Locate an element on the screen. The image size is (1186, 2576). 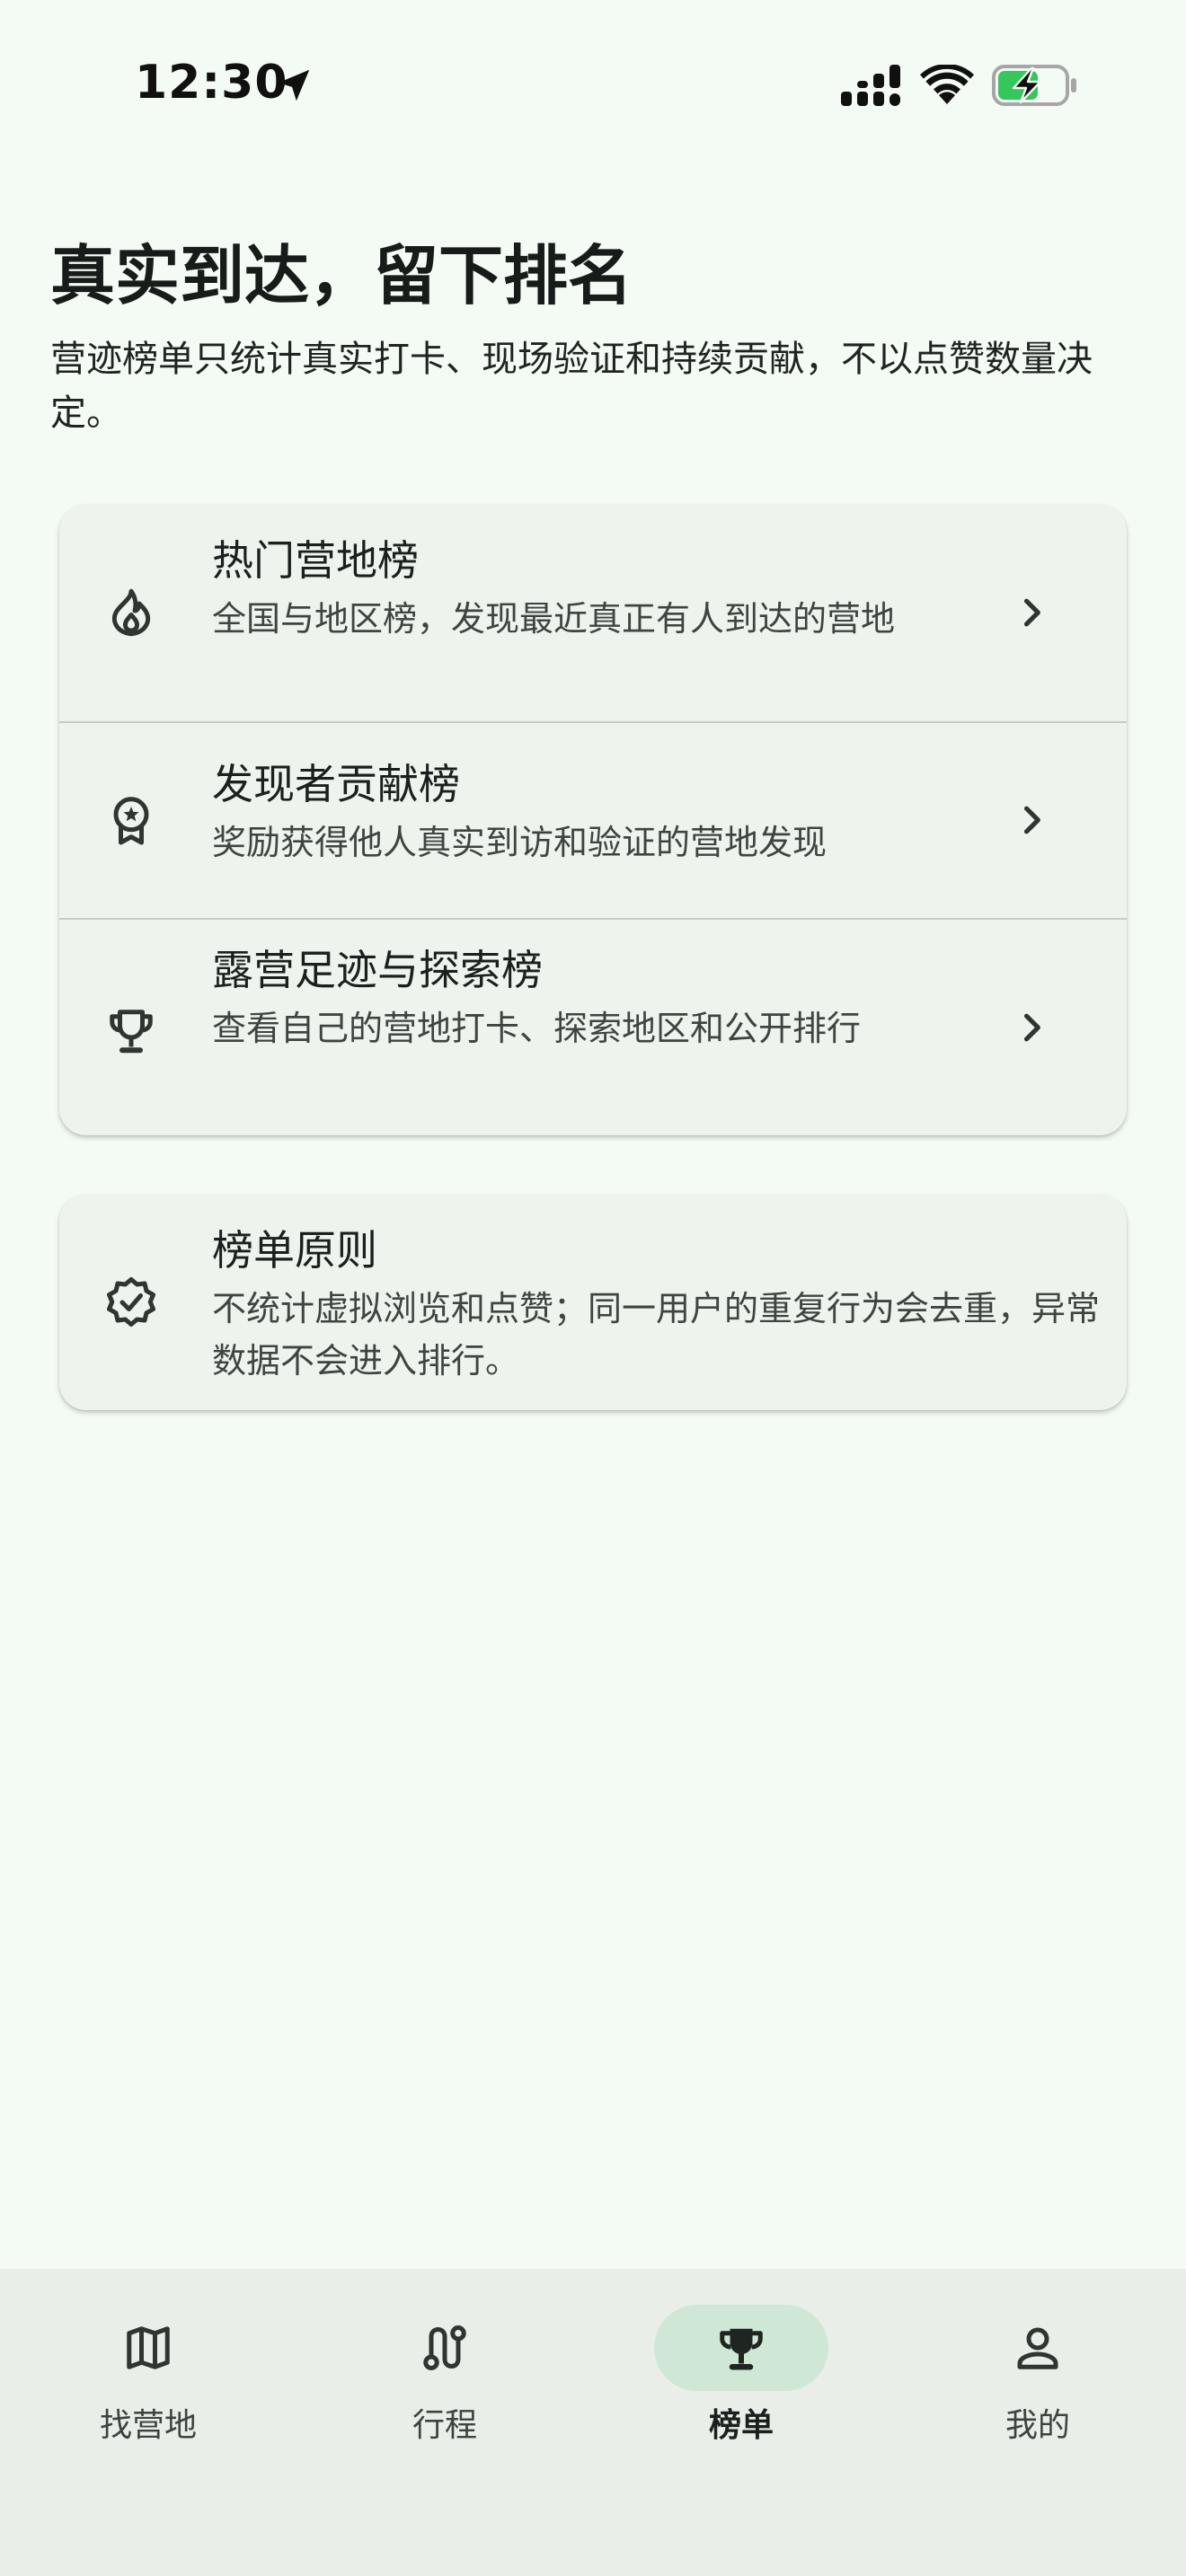
leaderboard-row-footprint-exploration: 露营足迹与探索榜 查看自己的营地打卡、探索地区和公开排行 is located at coordinates (593, 1027).